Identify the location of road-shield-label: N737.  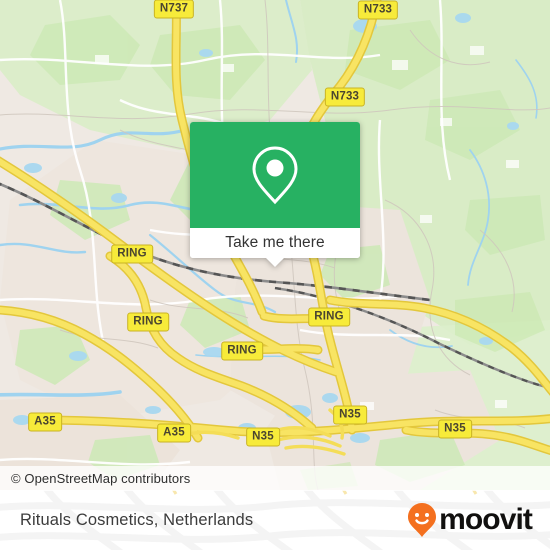
(174, 9).